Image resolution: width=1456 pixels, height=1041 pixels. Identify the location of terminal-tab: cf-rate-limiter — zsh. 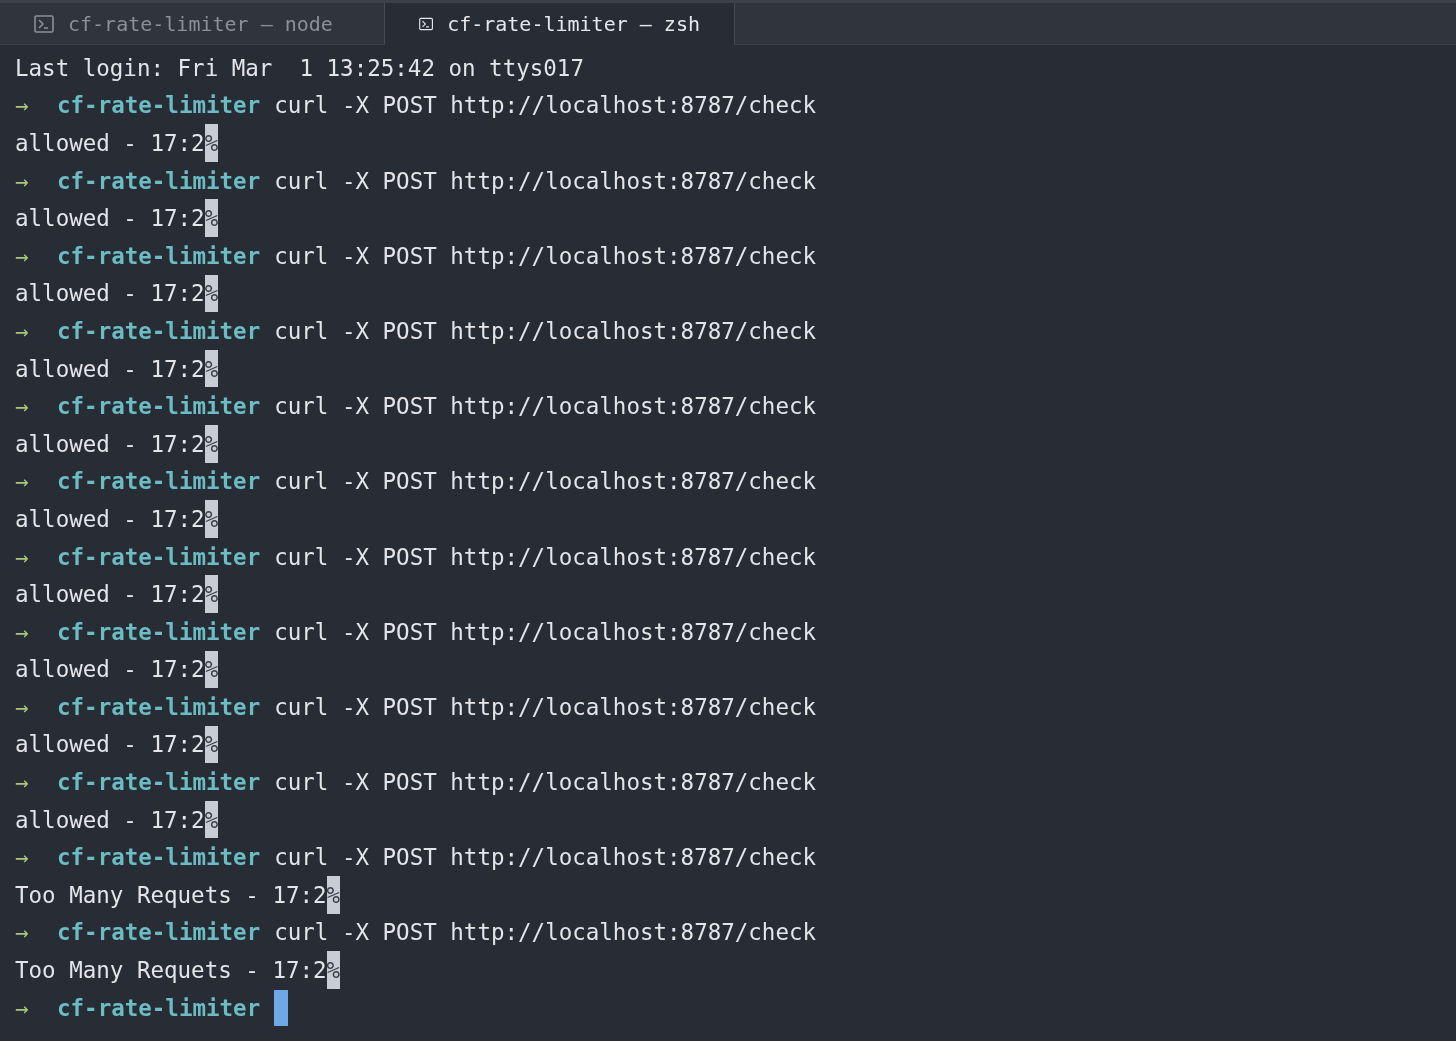
(560, 24).